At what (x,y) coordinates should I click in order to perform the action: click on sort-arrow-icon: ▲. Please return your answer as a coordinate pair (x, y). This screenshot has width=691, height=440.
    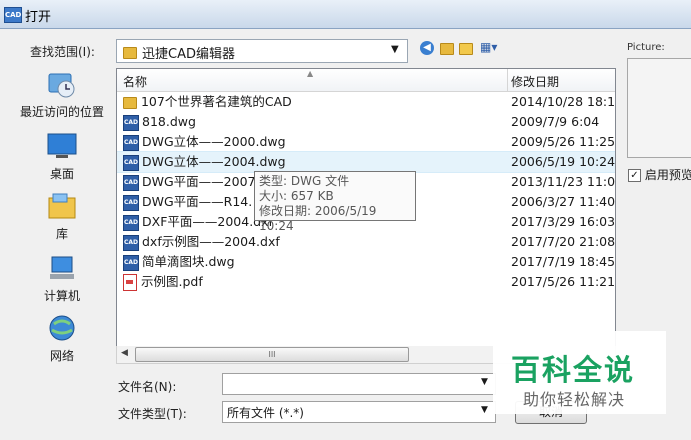
    Looking at the image, I should click on (310, 73).